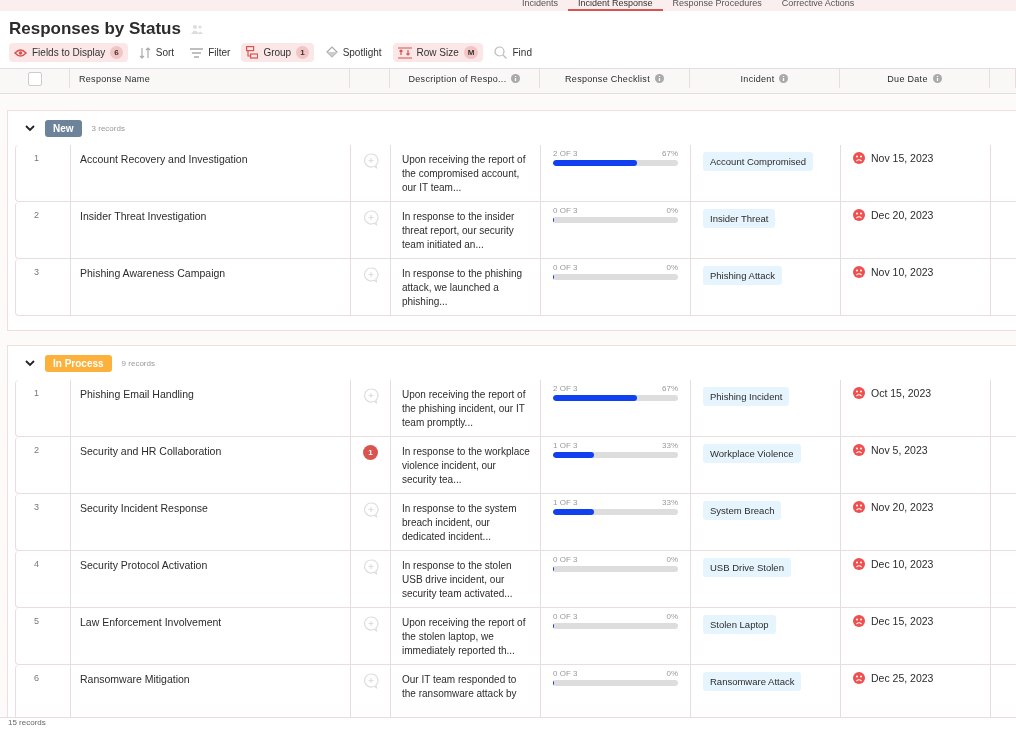 The height and width of the screenshot is (730, 1016). Describe the element at coordinates (513, 52) in the screenshot. I see `toolbar-button: Find` at that location.